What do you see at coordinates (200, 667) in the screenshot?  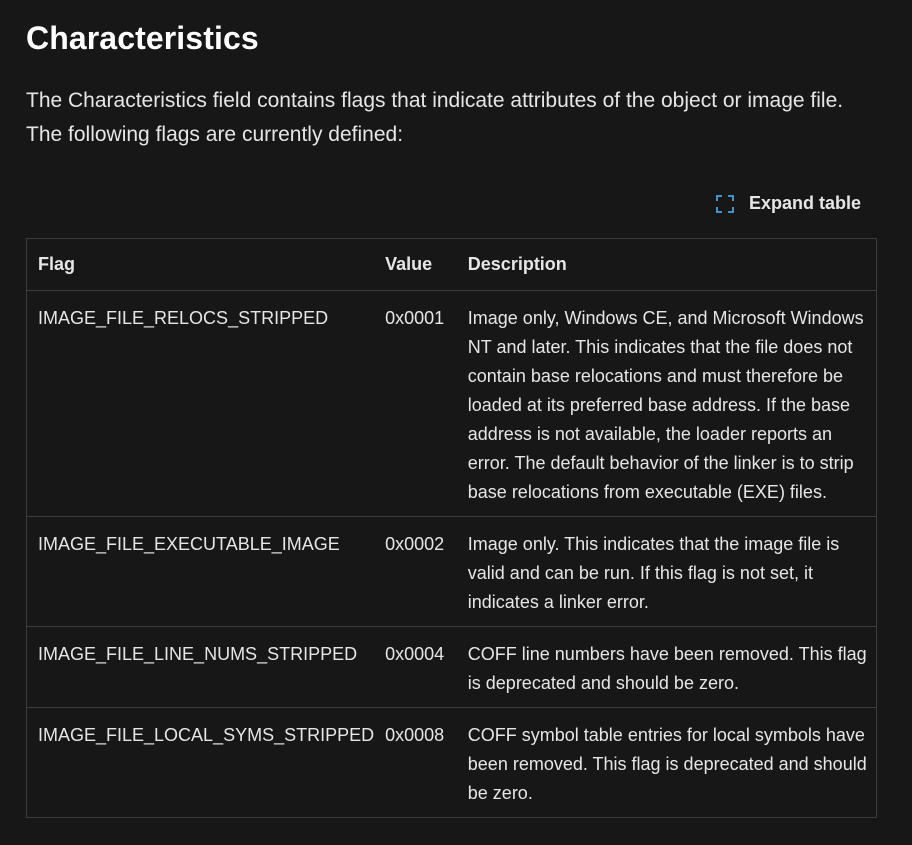 I see `flag-cell: IMAGE_FILE_LINE_NUMS_STRIPPED` at bounding box center [200, 667].